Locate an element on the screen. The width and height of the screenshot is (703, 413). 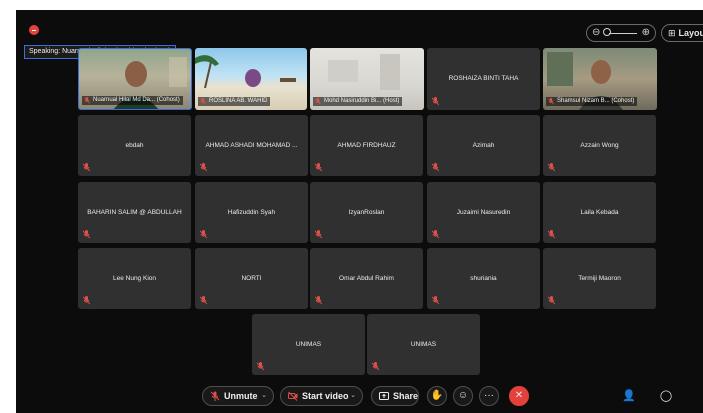
participant-tile: Omar Abdul Rahim is located at coordinates (366, 278).